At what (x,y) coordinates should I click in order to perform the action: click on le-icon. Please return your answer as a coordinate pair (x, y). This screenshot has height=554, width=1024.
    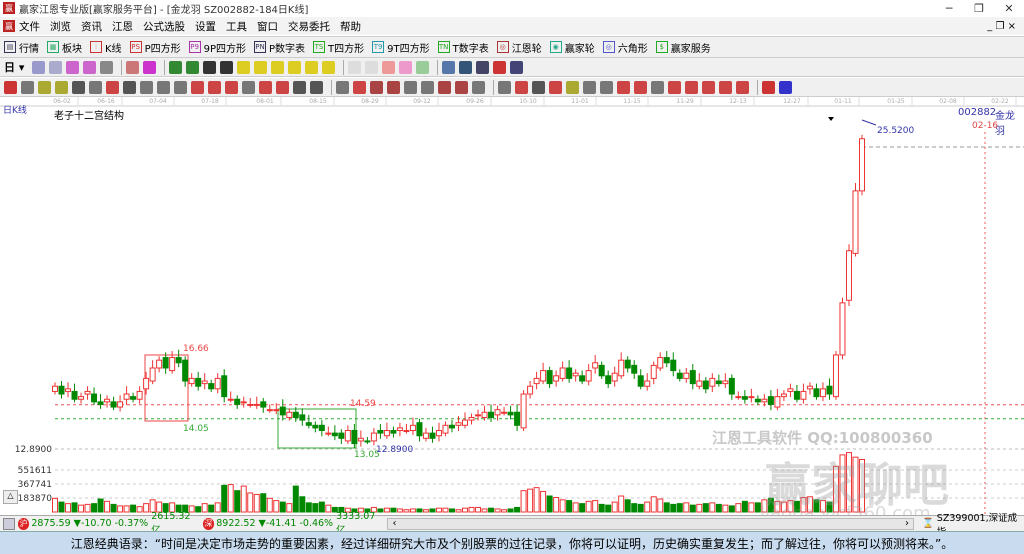
    Looking at the image, I should click on (657, 87).